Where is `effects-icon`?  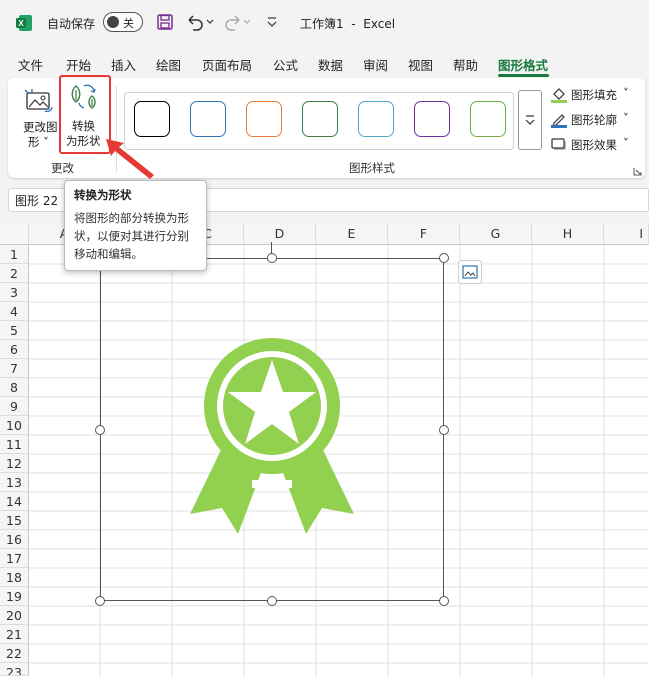 effects-icon is located at coordinates (559, 146).